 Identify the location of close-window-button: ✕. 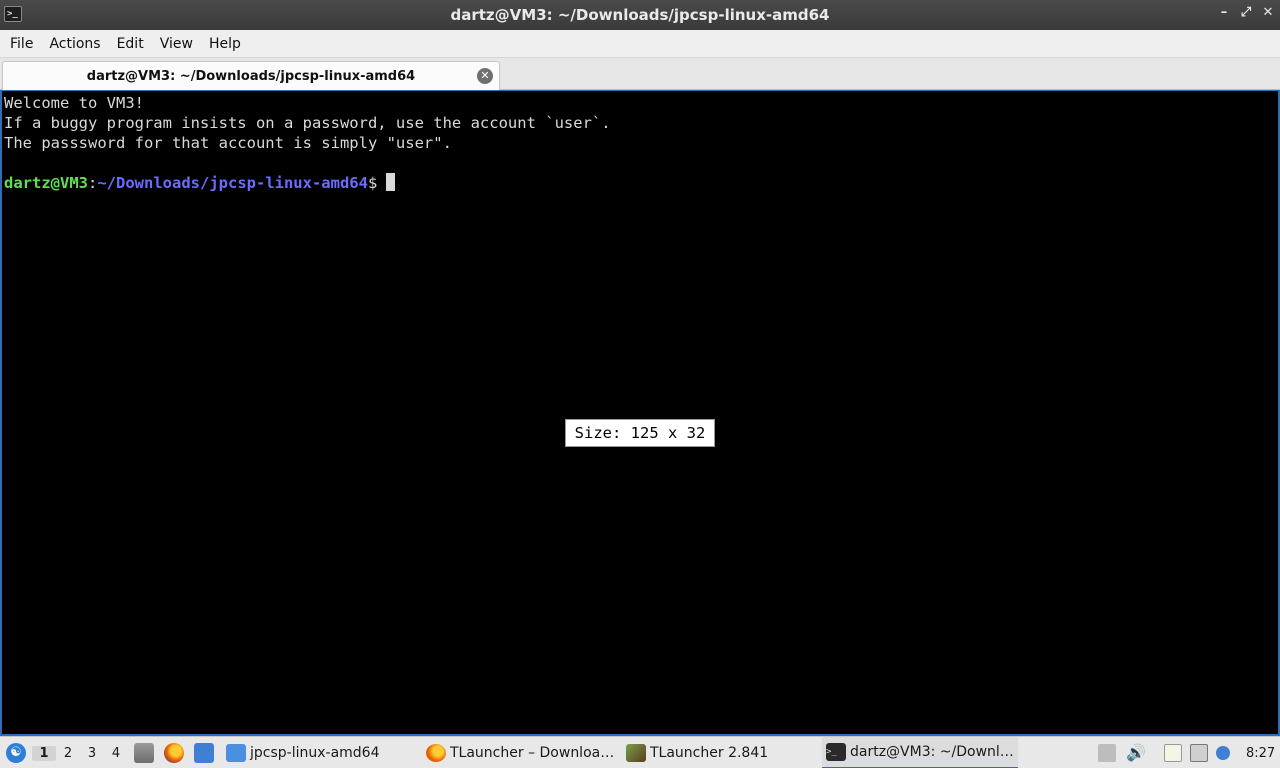
(1268, 12).